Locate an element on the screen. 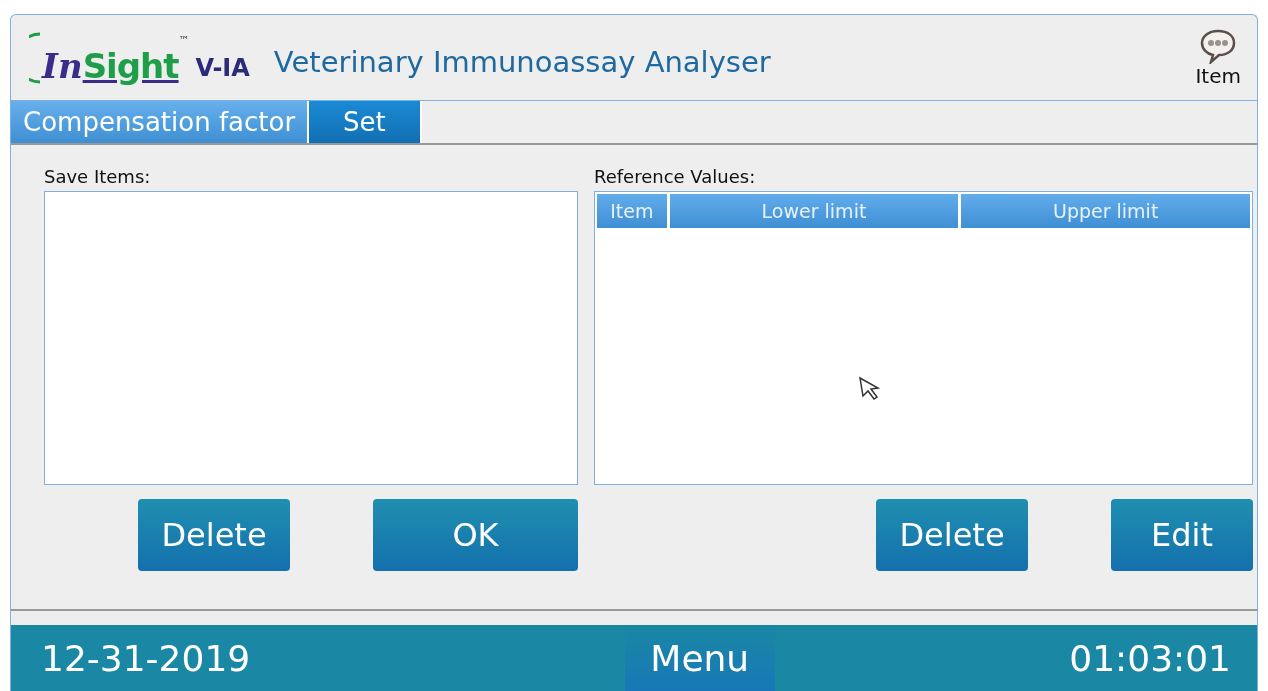  column-header: Lower limit is located at coordinates (814, 211).